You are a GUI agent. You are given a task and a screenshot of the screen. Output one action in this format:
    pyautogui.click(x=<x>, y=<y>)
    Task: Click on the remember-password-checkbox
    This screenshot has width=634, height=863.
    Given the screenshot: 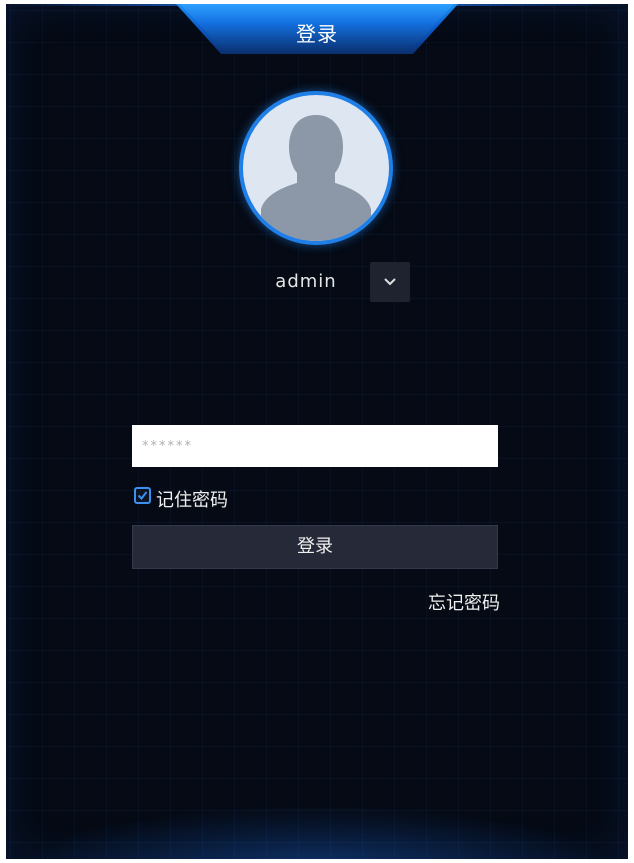 What is the action you would take?
    pyautogui.click(x=142, y=495)
    